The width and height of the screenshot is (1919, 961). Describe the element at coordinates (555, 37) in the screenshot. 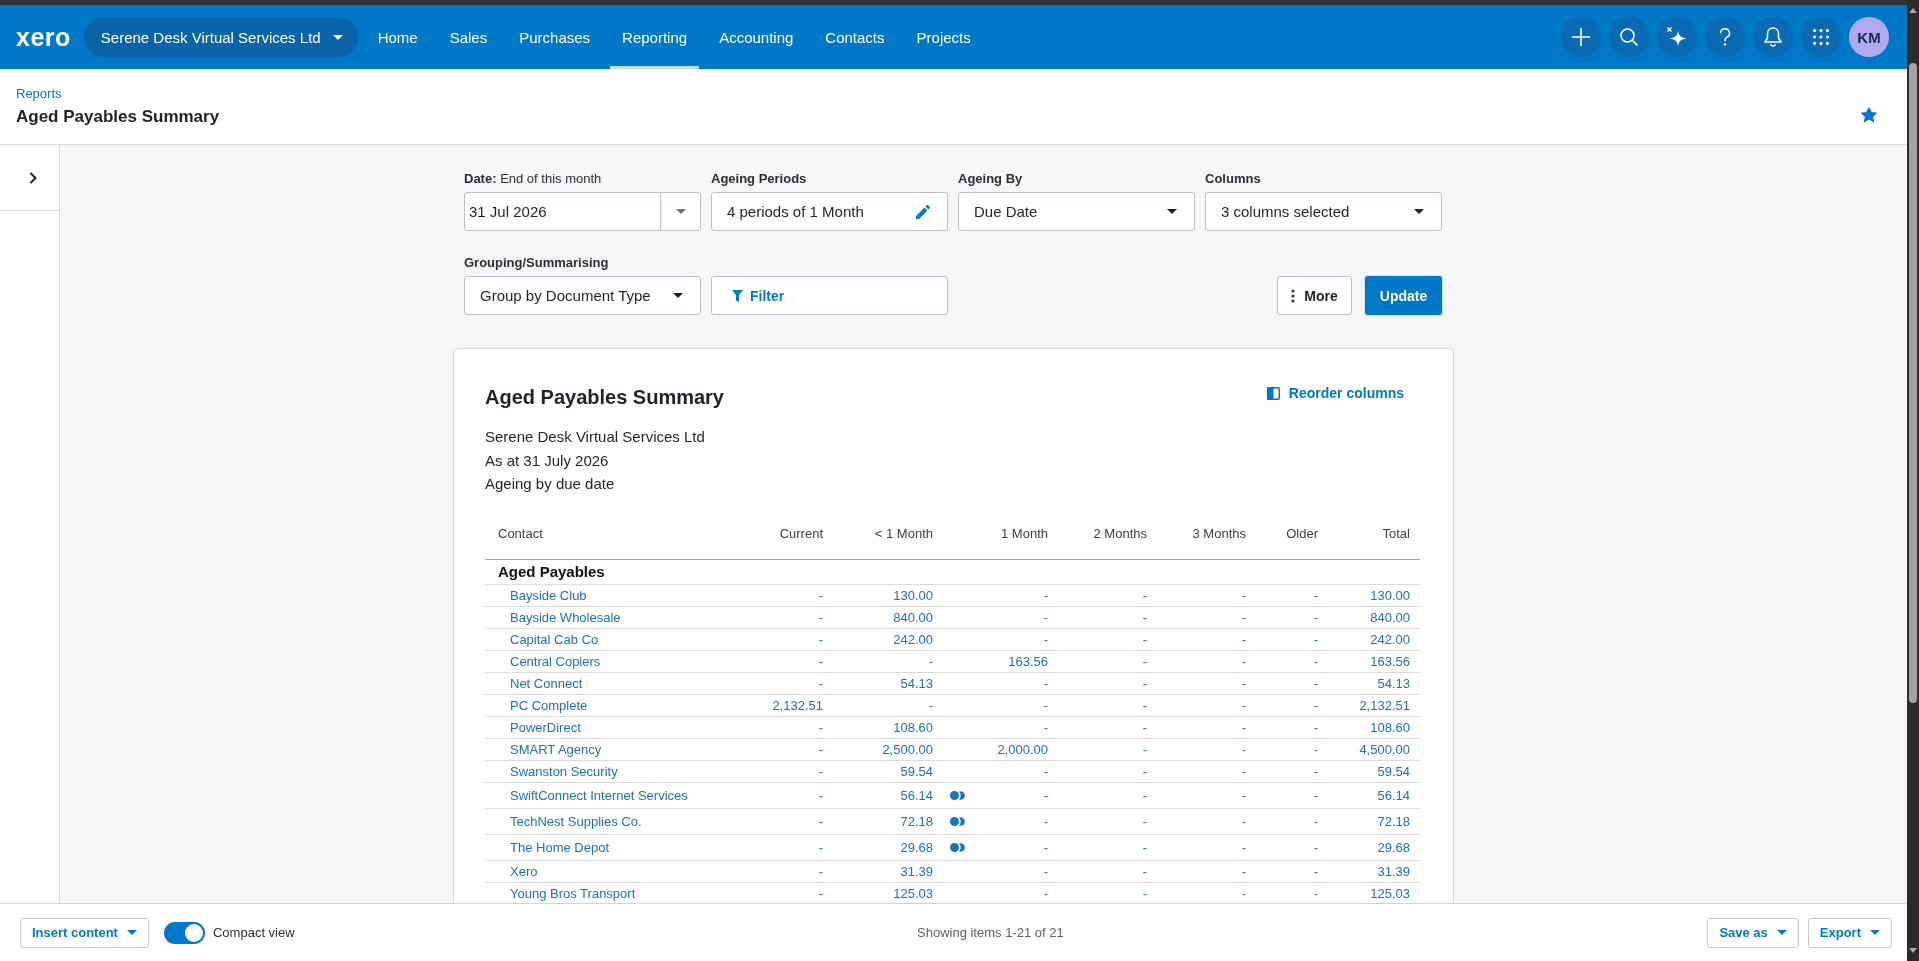

I see `nav-tab: Purchases` at that location.